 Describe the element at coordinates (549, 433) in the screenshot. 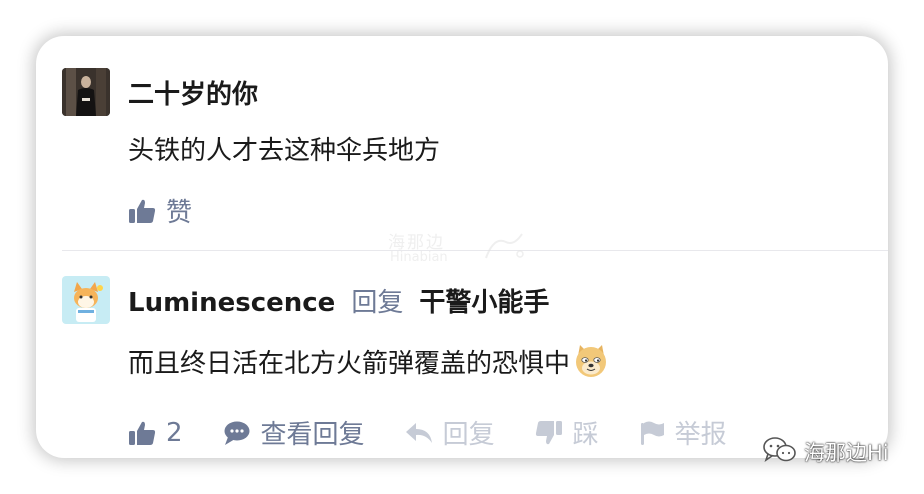

I see `thumbs-down-icon` at that location.